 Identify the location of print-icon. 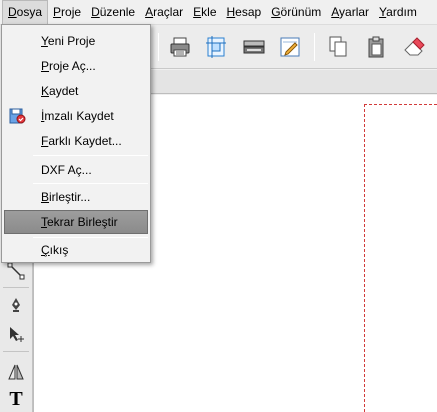
(180, 47).